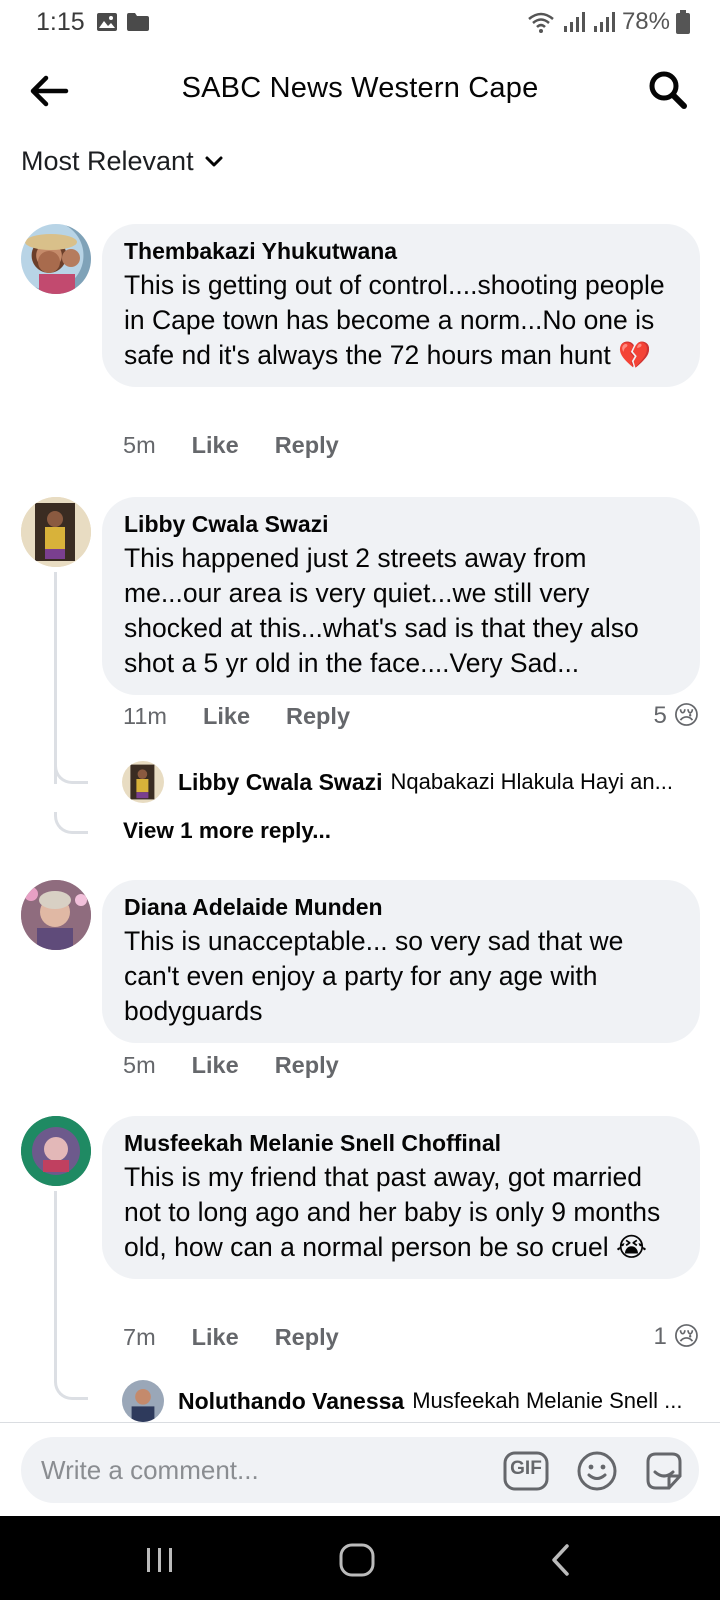 This screenshot has width=720, height=1600. I want to click on comment-time: 7m, so click(139, 1337).